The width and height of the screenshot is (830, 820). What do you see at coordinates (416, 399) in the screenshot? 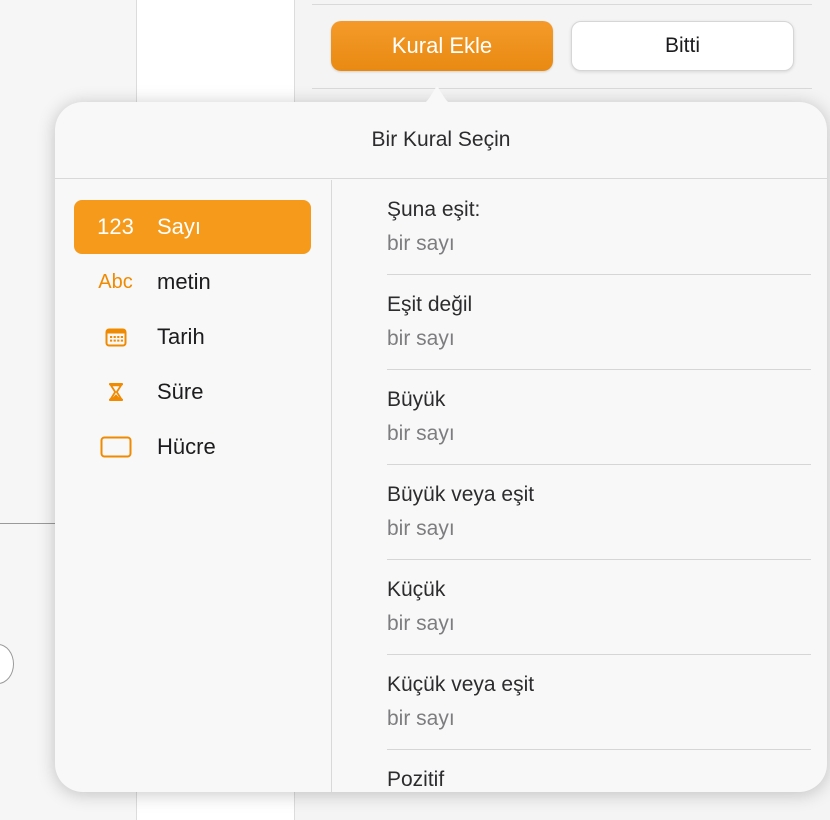
I see `rule-title: Büyük` at bounding box center [416, 399].